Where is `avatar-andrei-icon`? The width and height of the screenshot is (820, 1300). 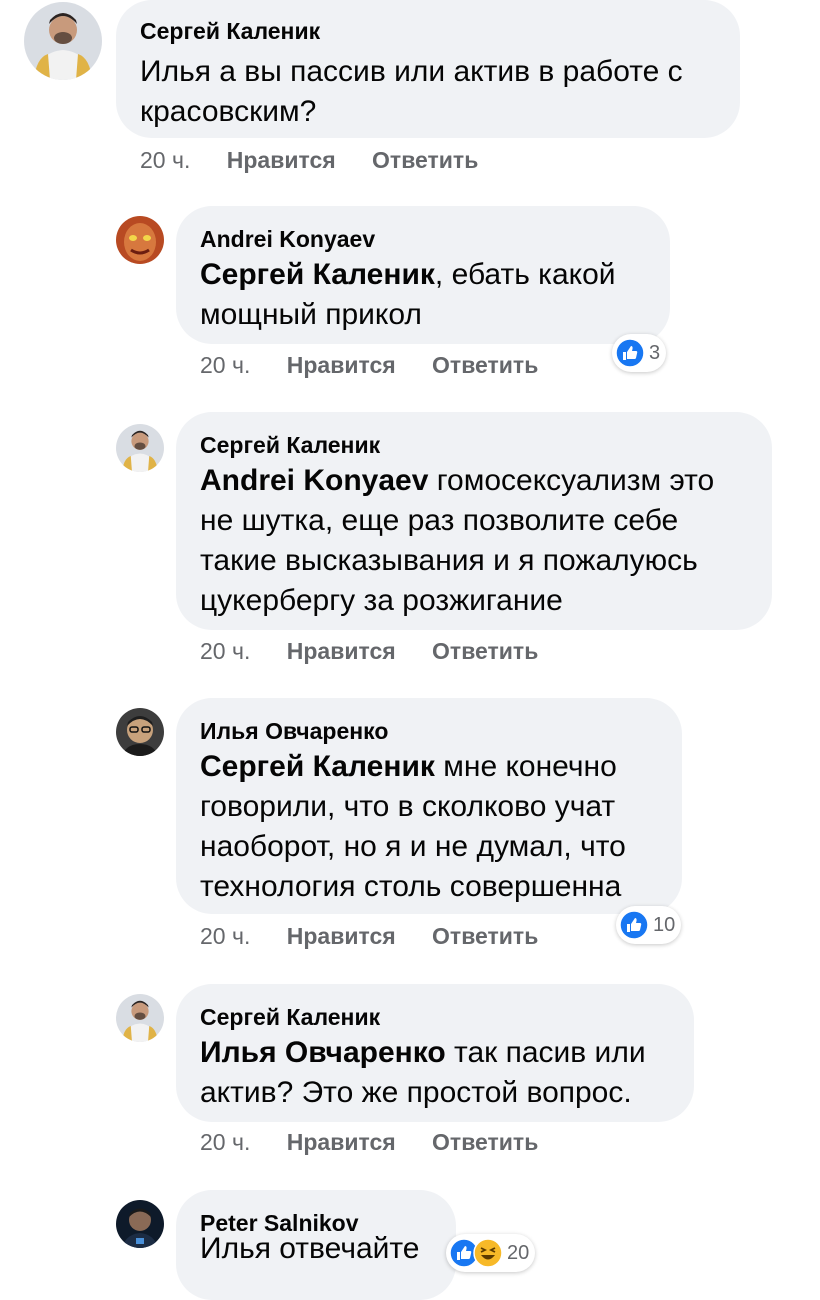
avatar-andrei-icon is located at coordinates (140, 240).